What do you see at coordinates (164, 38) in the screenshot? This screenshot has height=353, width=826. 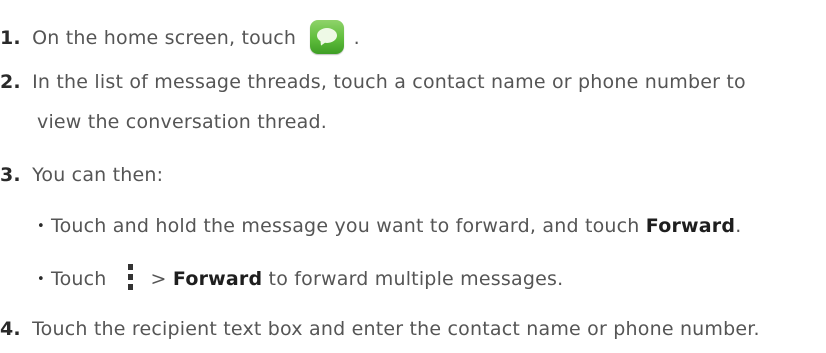 I see `step-1-text: On the home screen, touch` at bounding box center [164, 38].